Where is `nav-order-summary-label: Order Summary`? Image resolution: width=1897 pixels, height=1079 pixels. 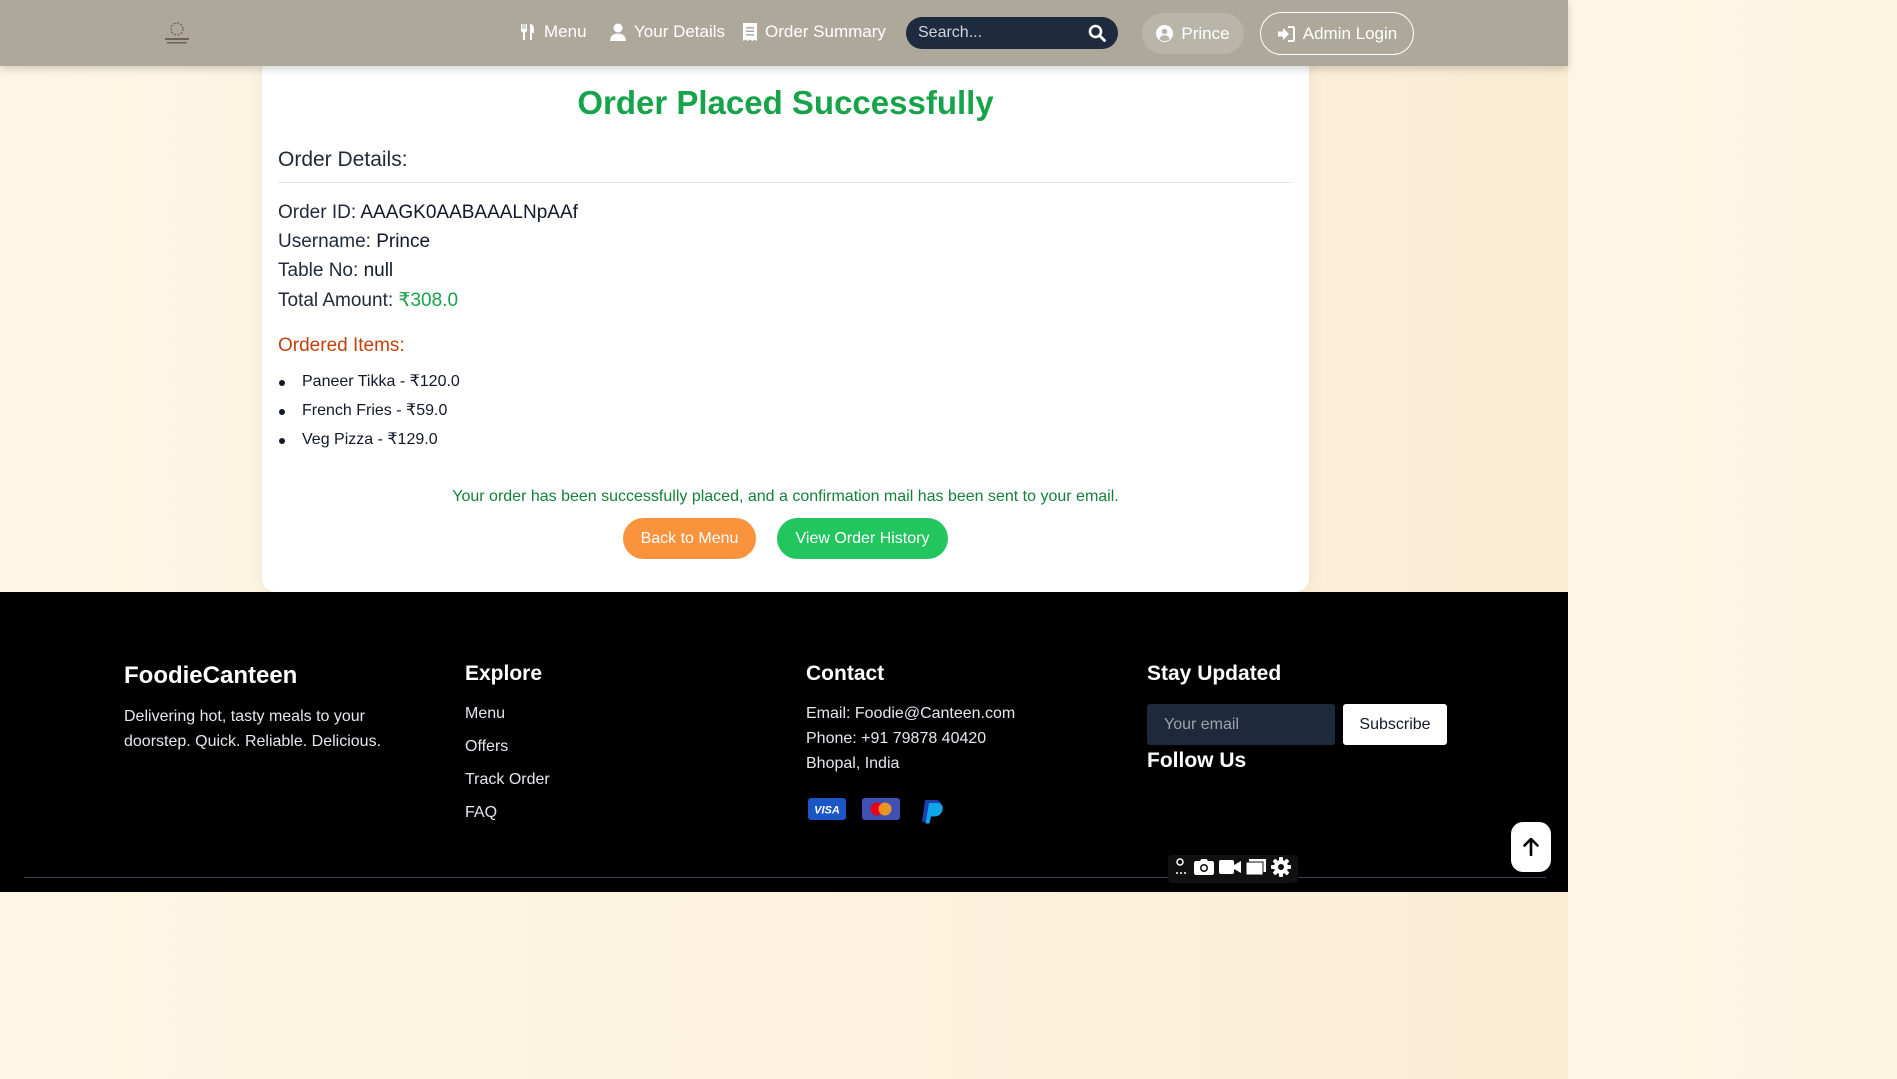 nav-order-summary-label: Order Summary is located at coordinates (825, 31).